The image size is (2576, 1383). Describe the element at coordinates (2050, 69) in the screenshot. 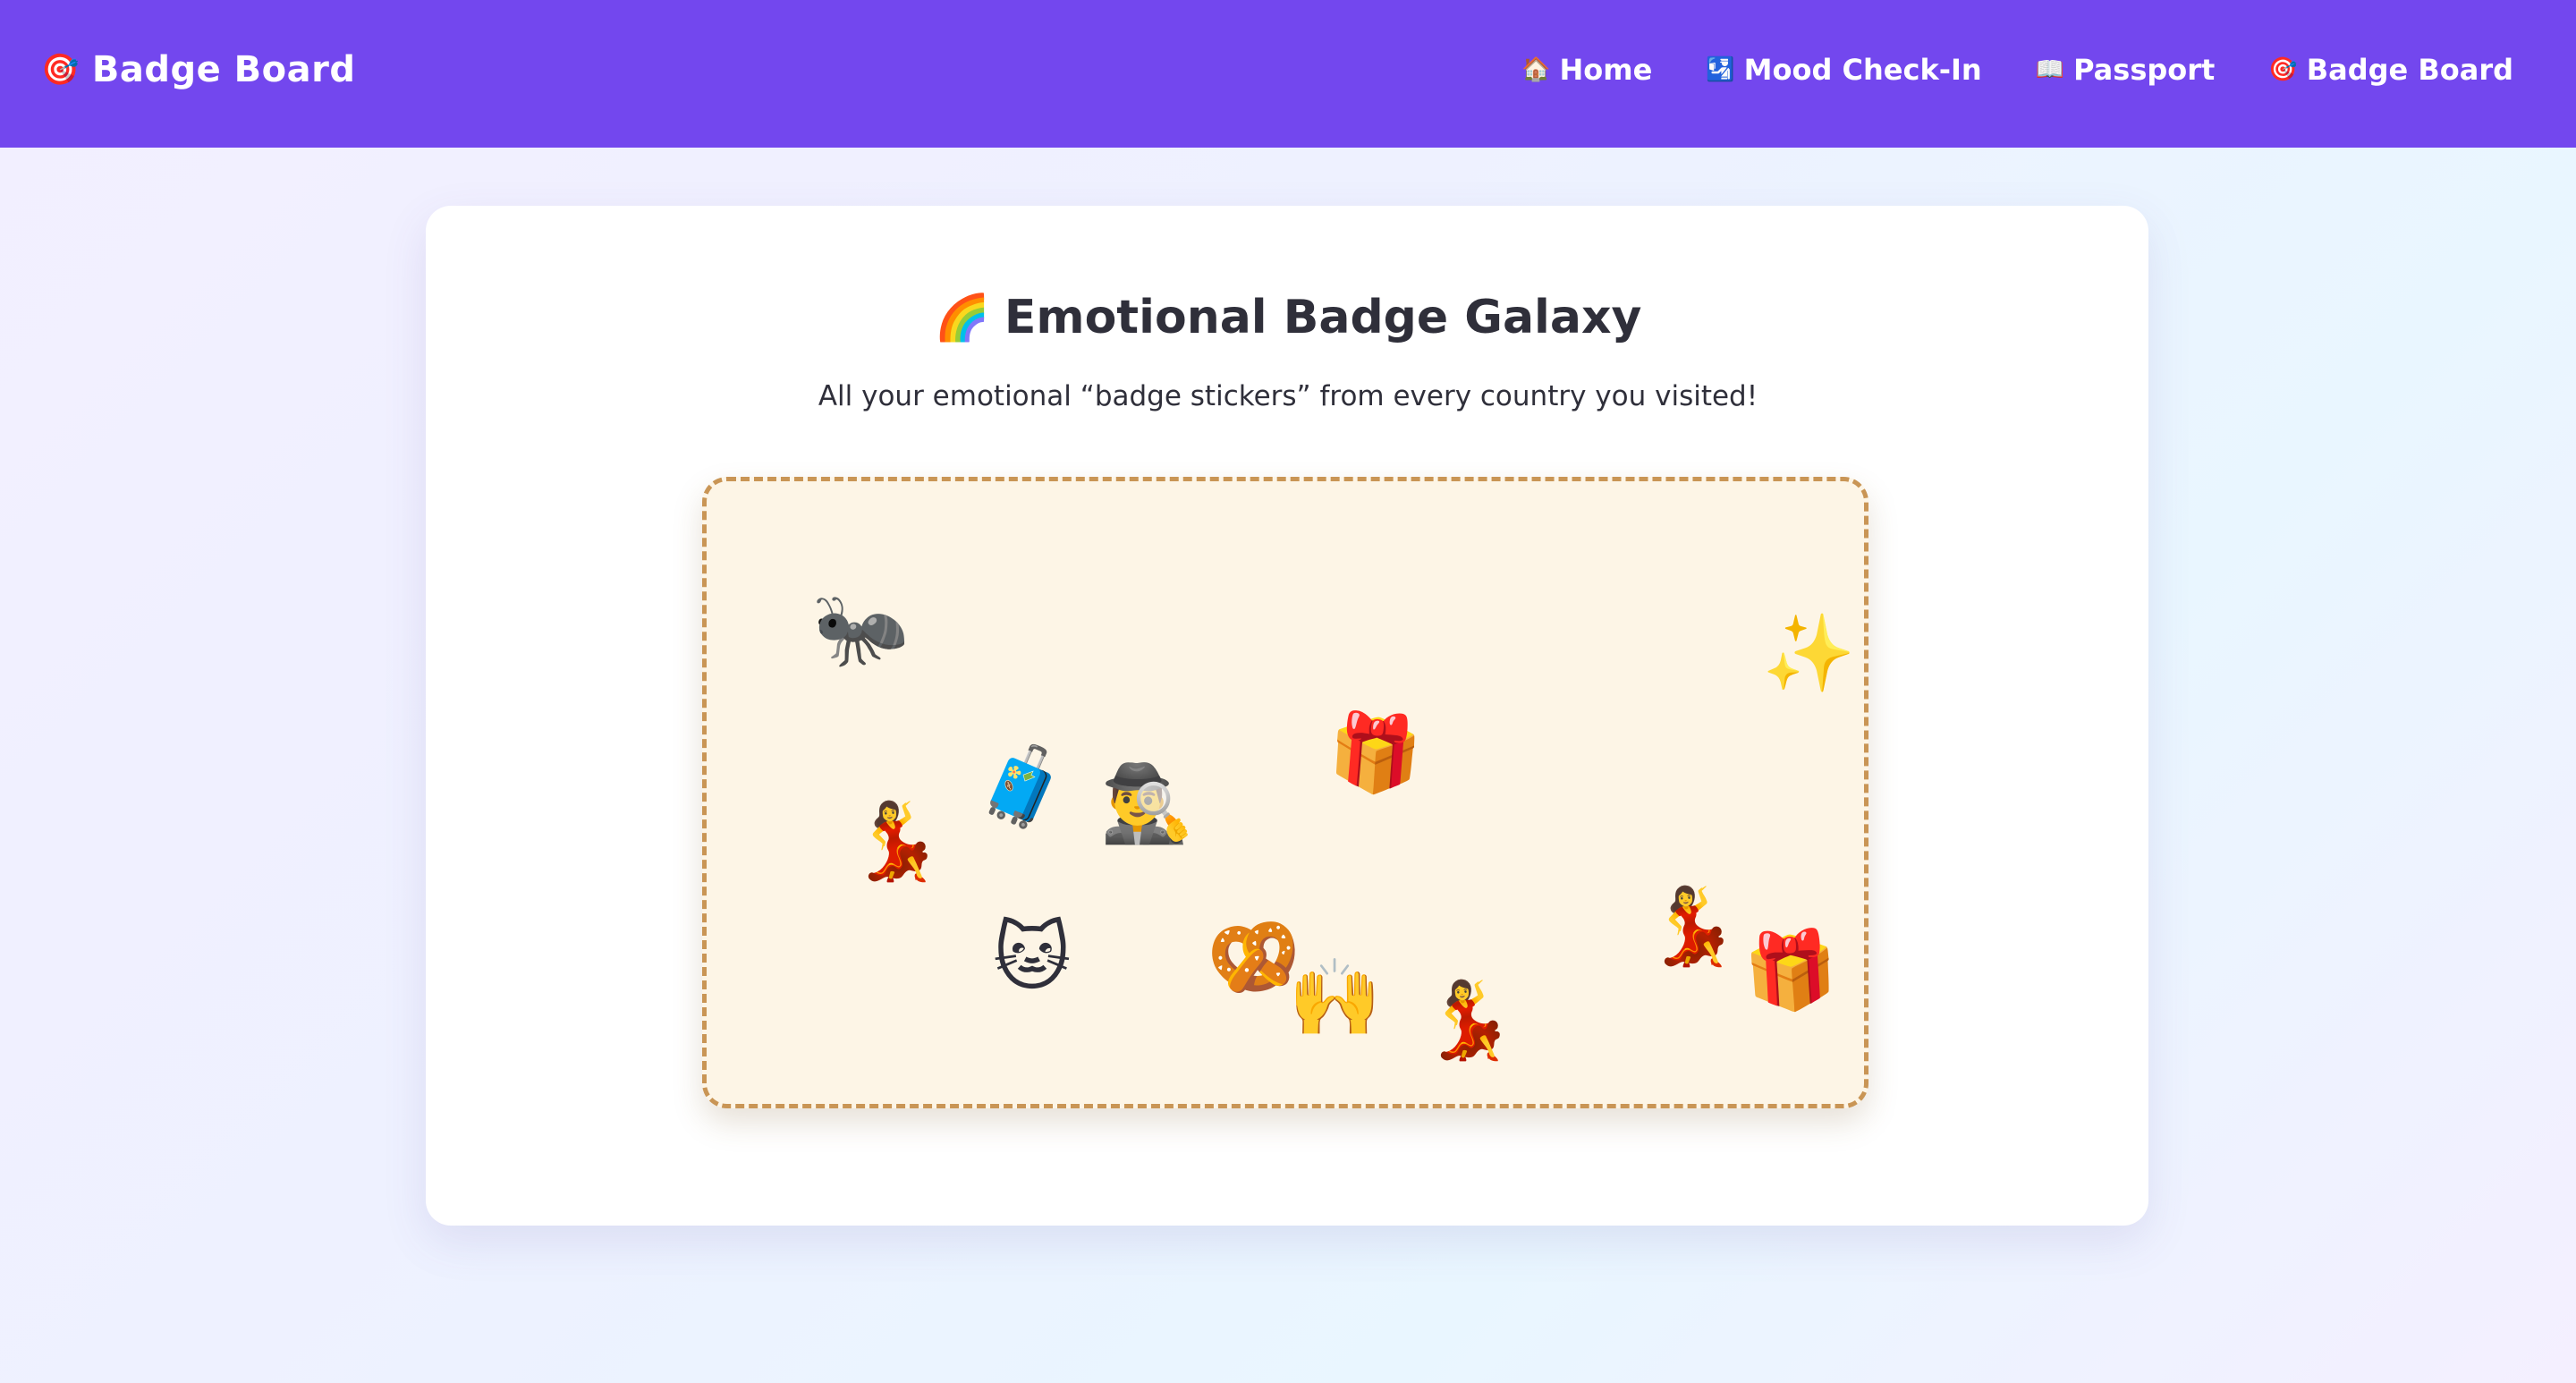

I see `open-book-icon: 📖` at that location.